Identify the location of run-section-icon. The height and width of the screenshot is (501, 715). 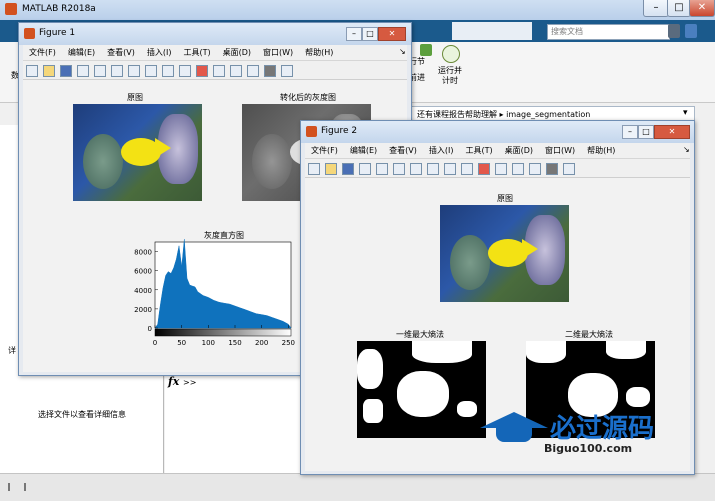
(426, 50).